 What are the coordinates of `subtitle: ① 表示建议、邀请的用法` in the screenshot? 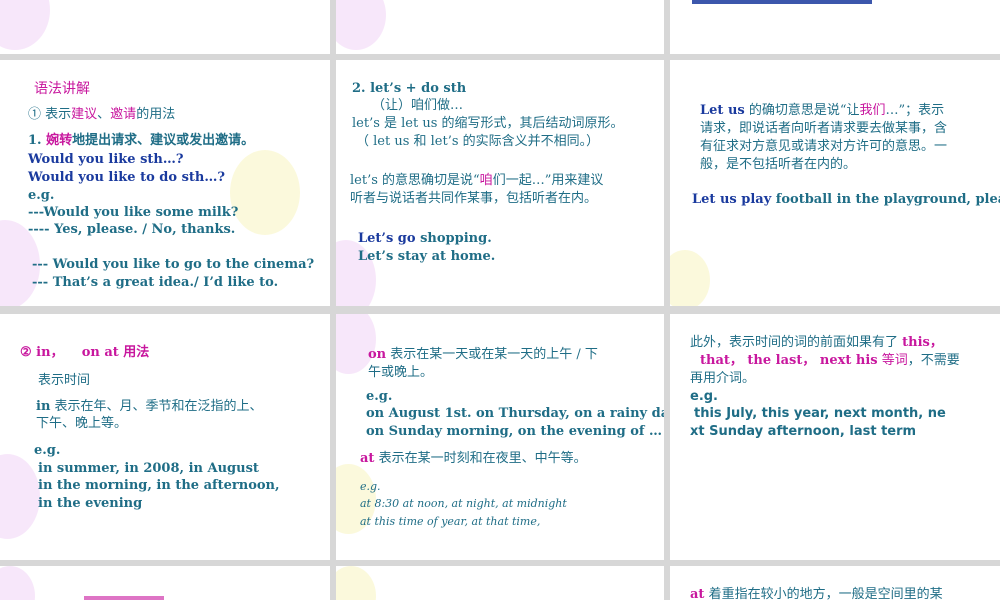 It's located at (102, 114).